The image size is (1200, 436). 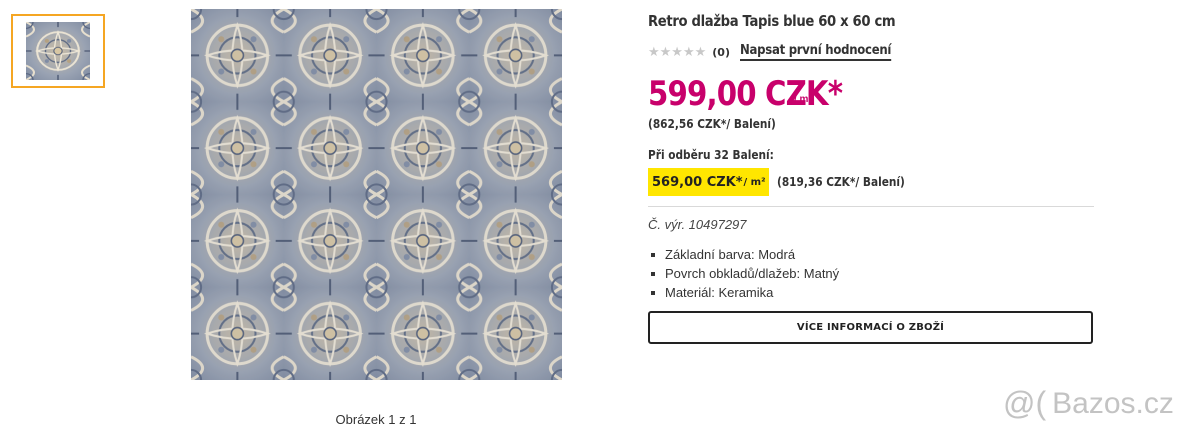 What do you see at coordinates (697, 182) in the screenshot?
I see `bulk-price-value: 569,00 CZK*` at bounding box center [697, 182].